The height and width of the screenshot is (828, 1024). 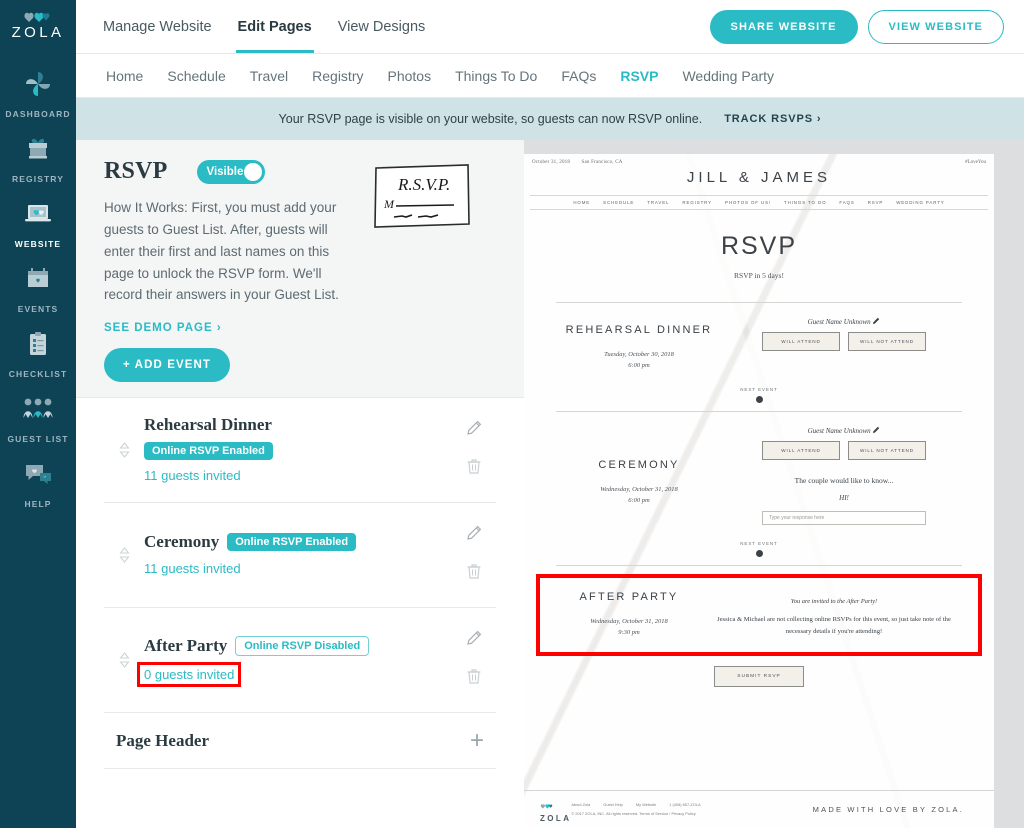 What do you see at coordinates (759, 566) in the screenshot?
I see `divider` at bounding box center [759, 566].